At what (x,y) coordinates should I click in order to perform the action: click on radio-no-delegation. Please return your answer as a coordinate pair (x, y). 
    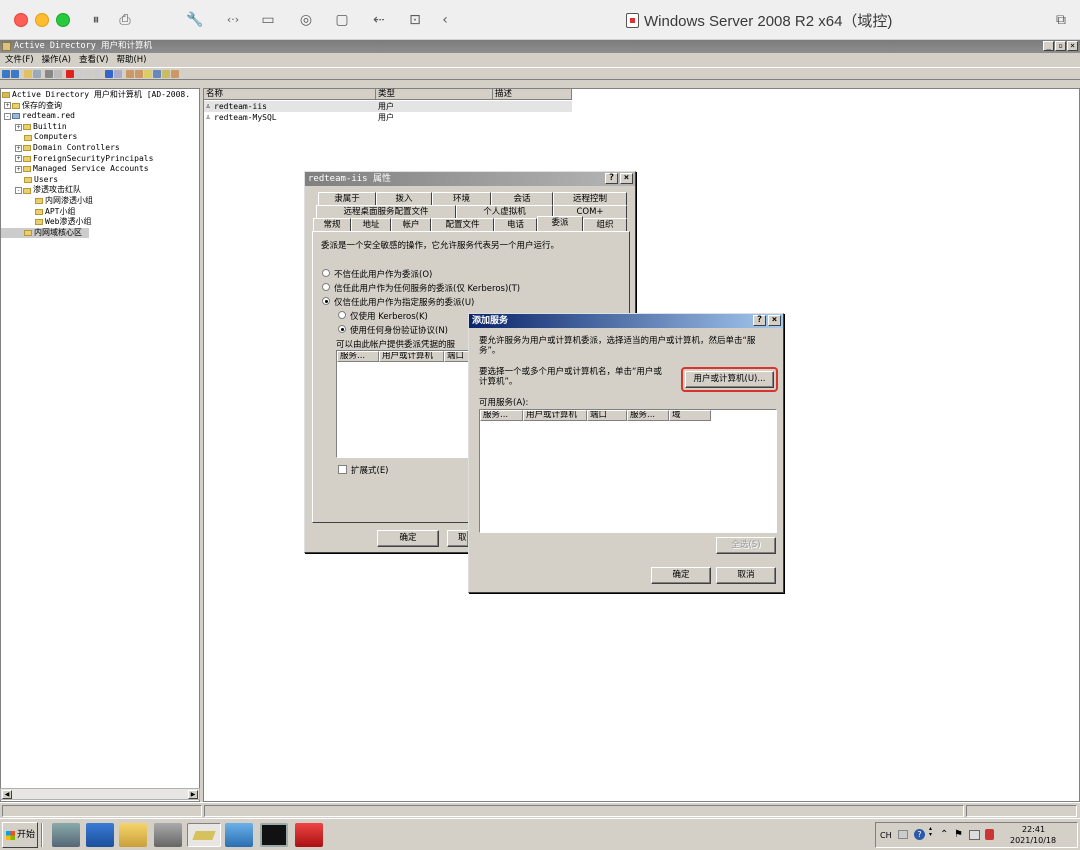
    Looking at the image, I should click on (326, 273).